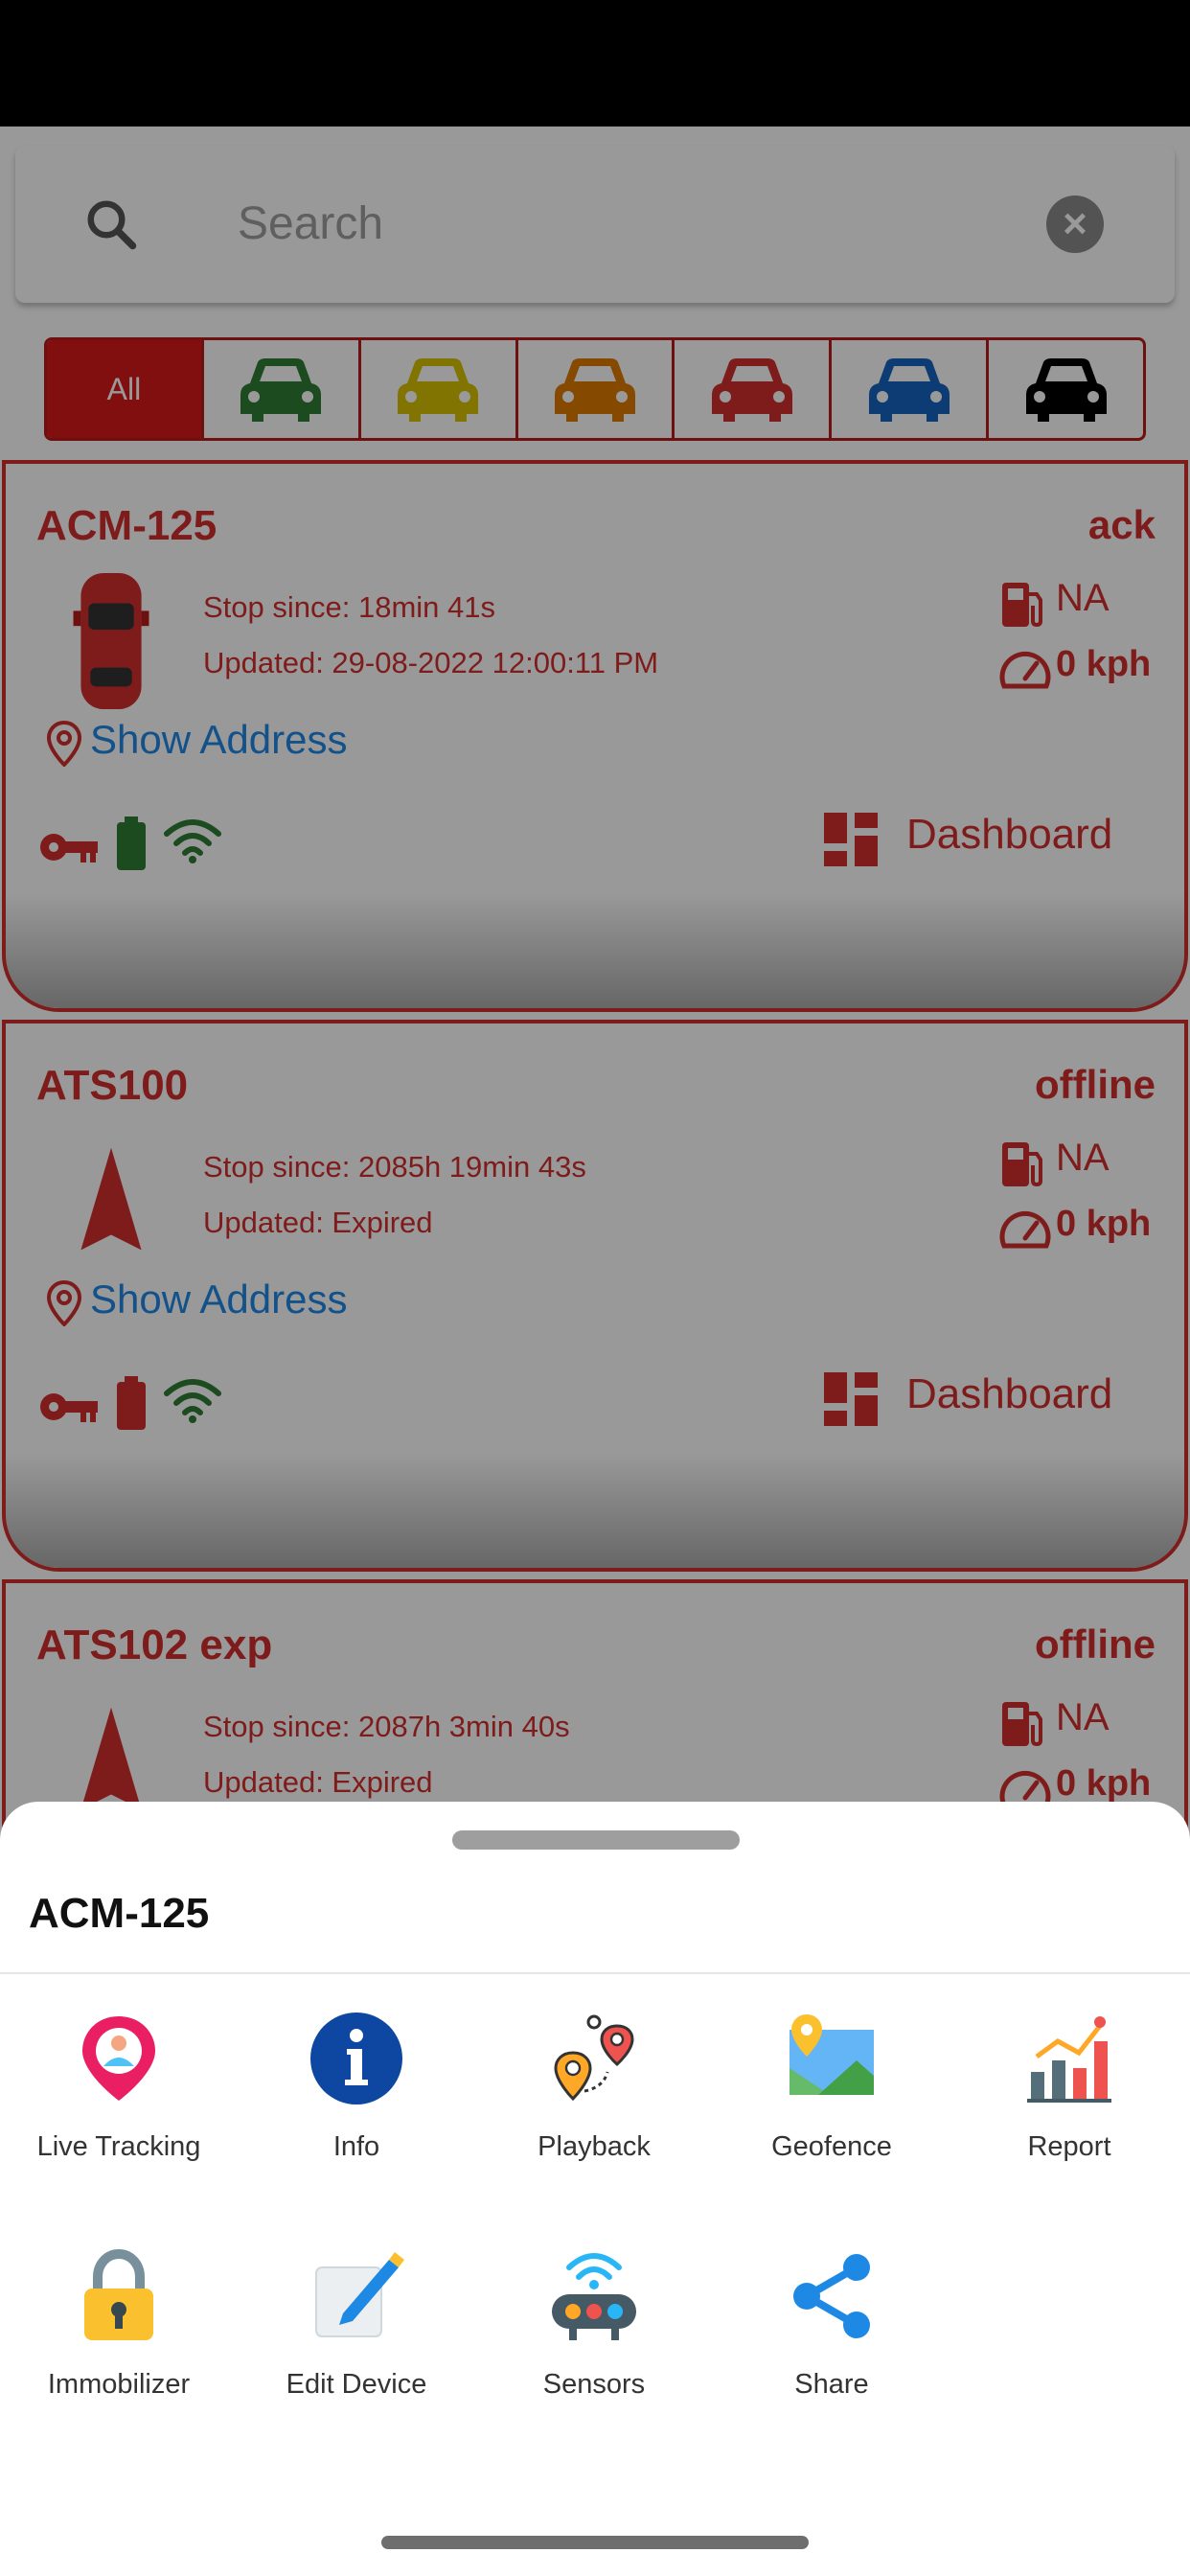 This screenshot has height=2576, width=1190. Describe the element at coordinates (595, 63) in the screenshot. I see `status-bar` at that location.